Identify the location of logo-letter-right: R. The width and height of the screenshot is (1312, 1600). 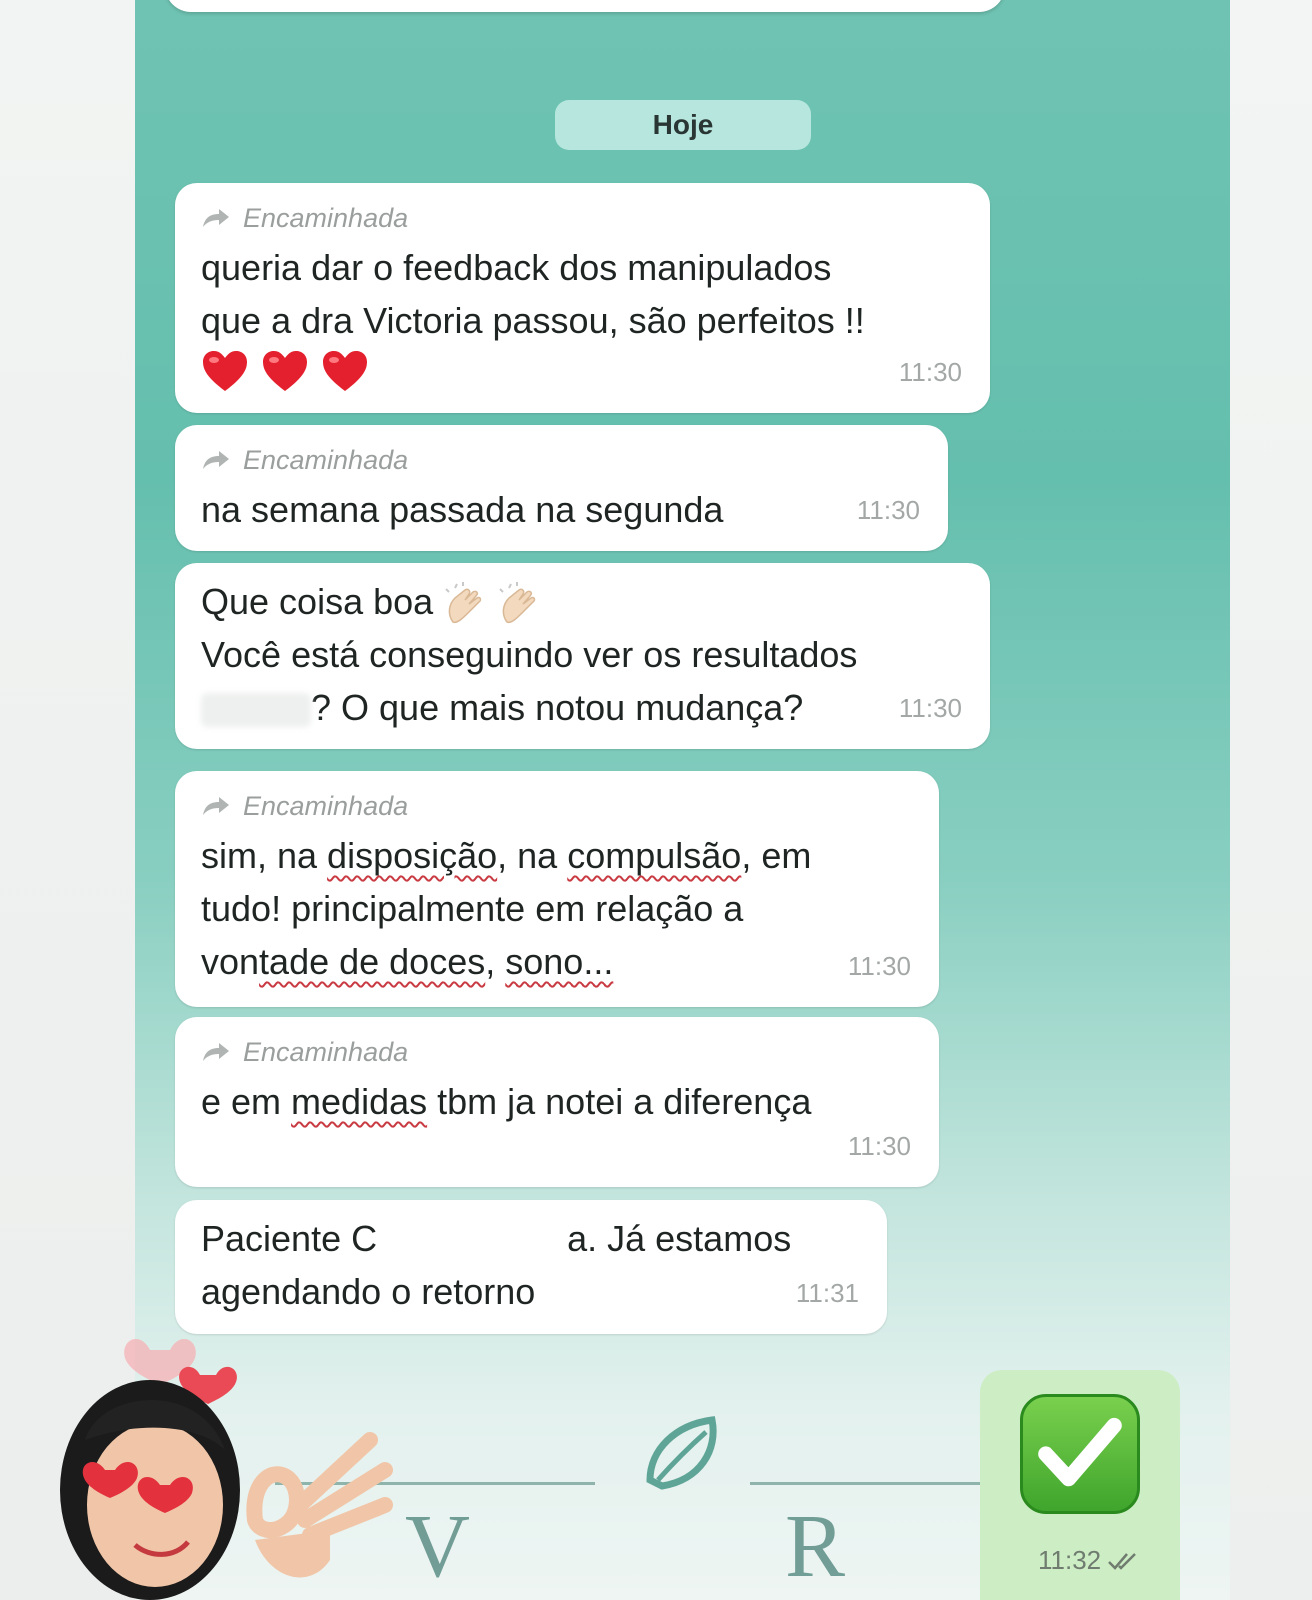
(815, 1546).